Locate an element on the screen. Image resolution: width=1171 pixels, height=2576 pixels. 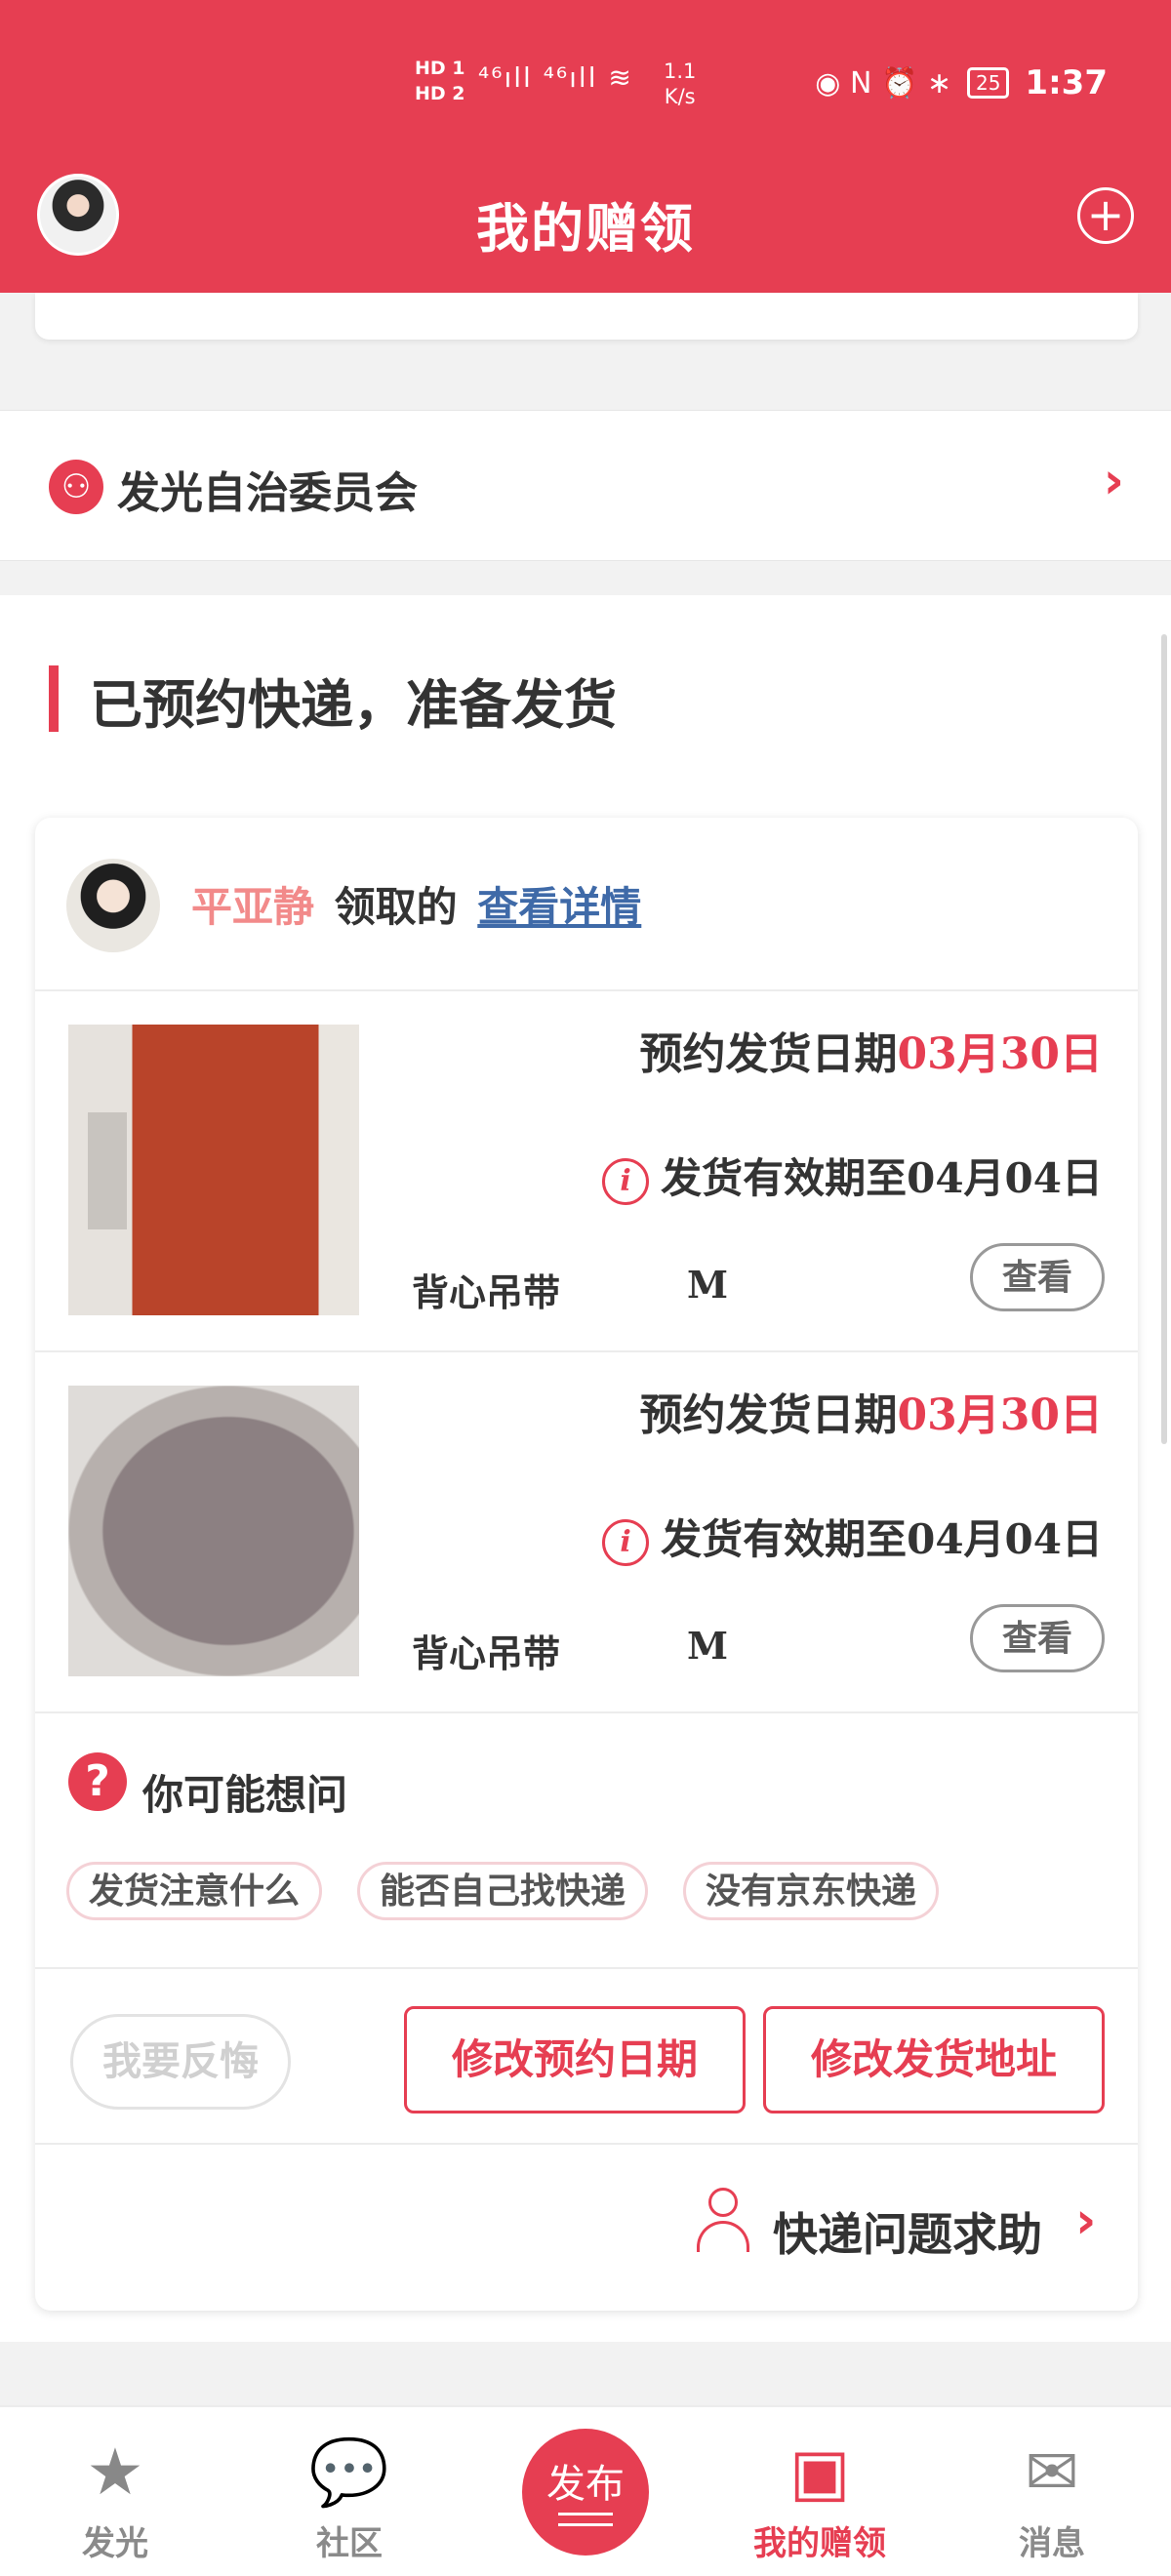
bottom-nav: ★ 发光 💬 社区 发布 ▣ 我的赠领 ✉ 消息 is located at coordinates (585, 2490).